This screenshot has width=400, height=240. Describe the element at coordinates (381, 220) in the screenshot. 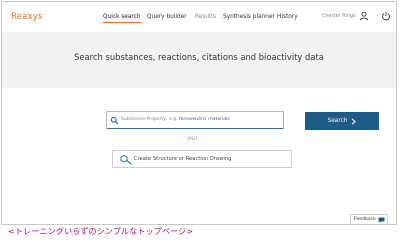

I see `chat-bubble-icon` at that location.